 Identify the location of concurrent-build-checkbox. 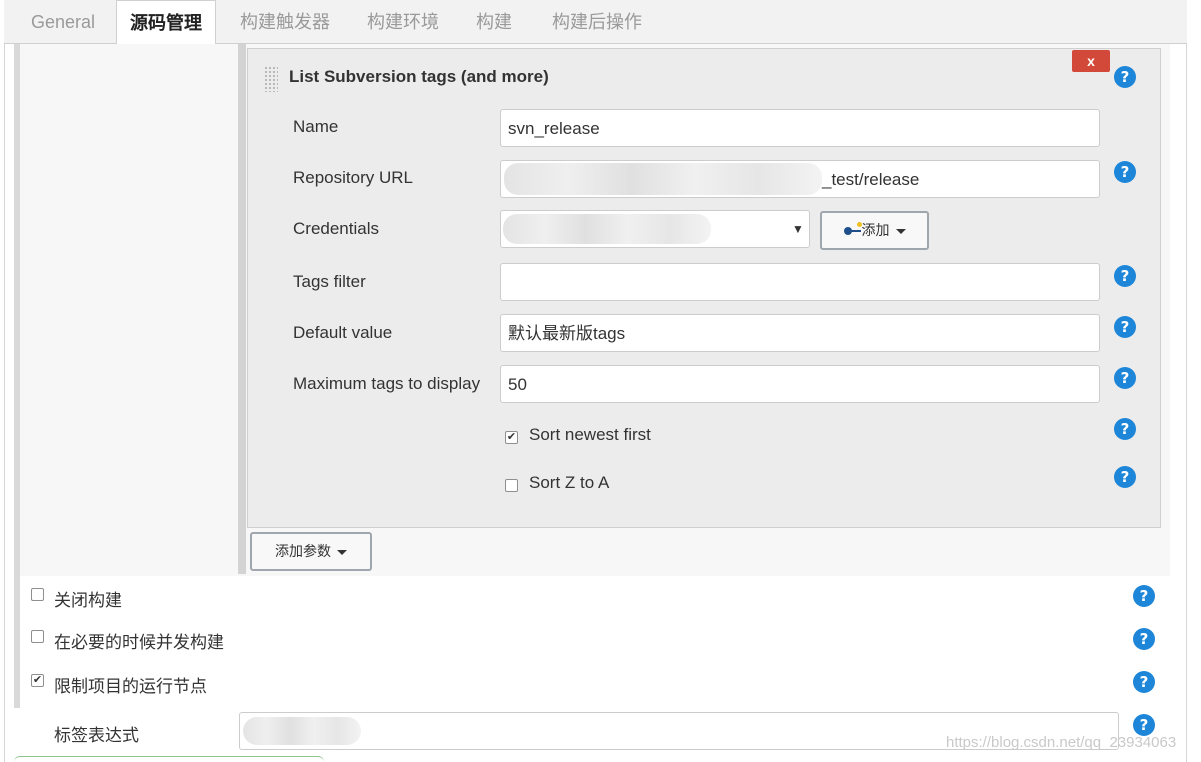
(37, 636).